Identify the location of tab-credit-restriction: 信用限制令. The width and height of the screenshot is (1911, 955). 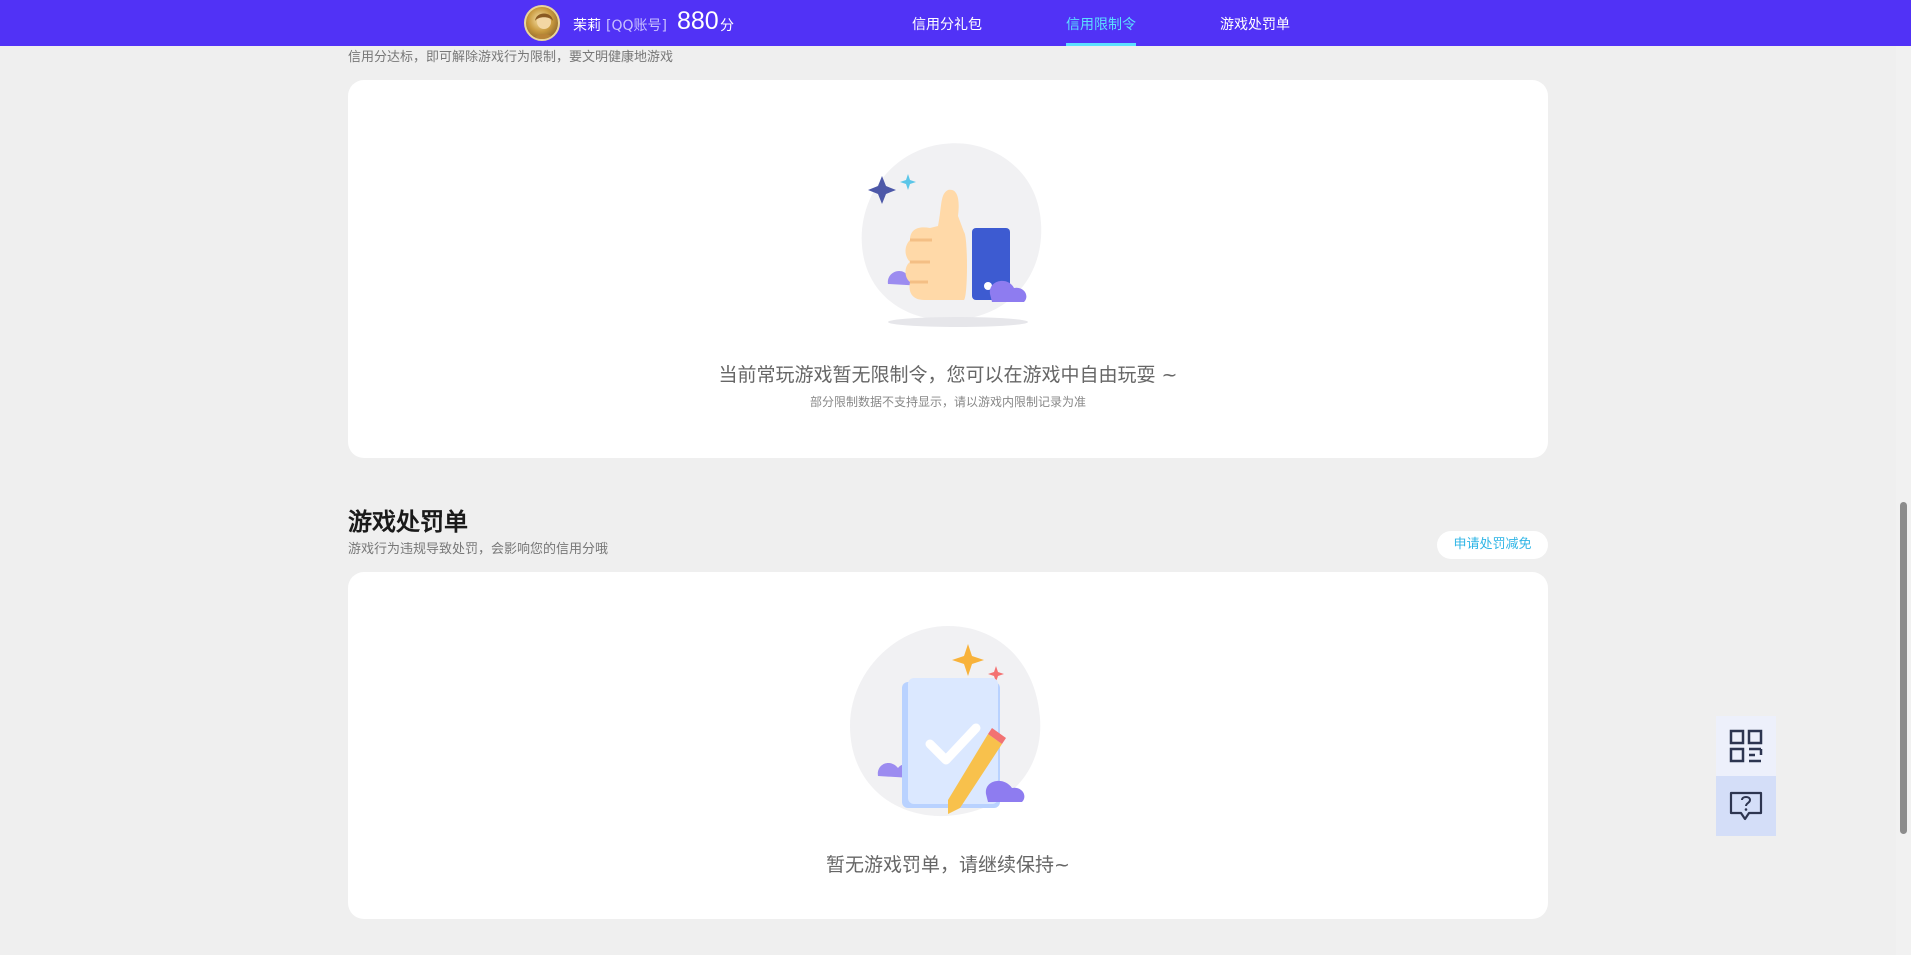
(1101, 24).